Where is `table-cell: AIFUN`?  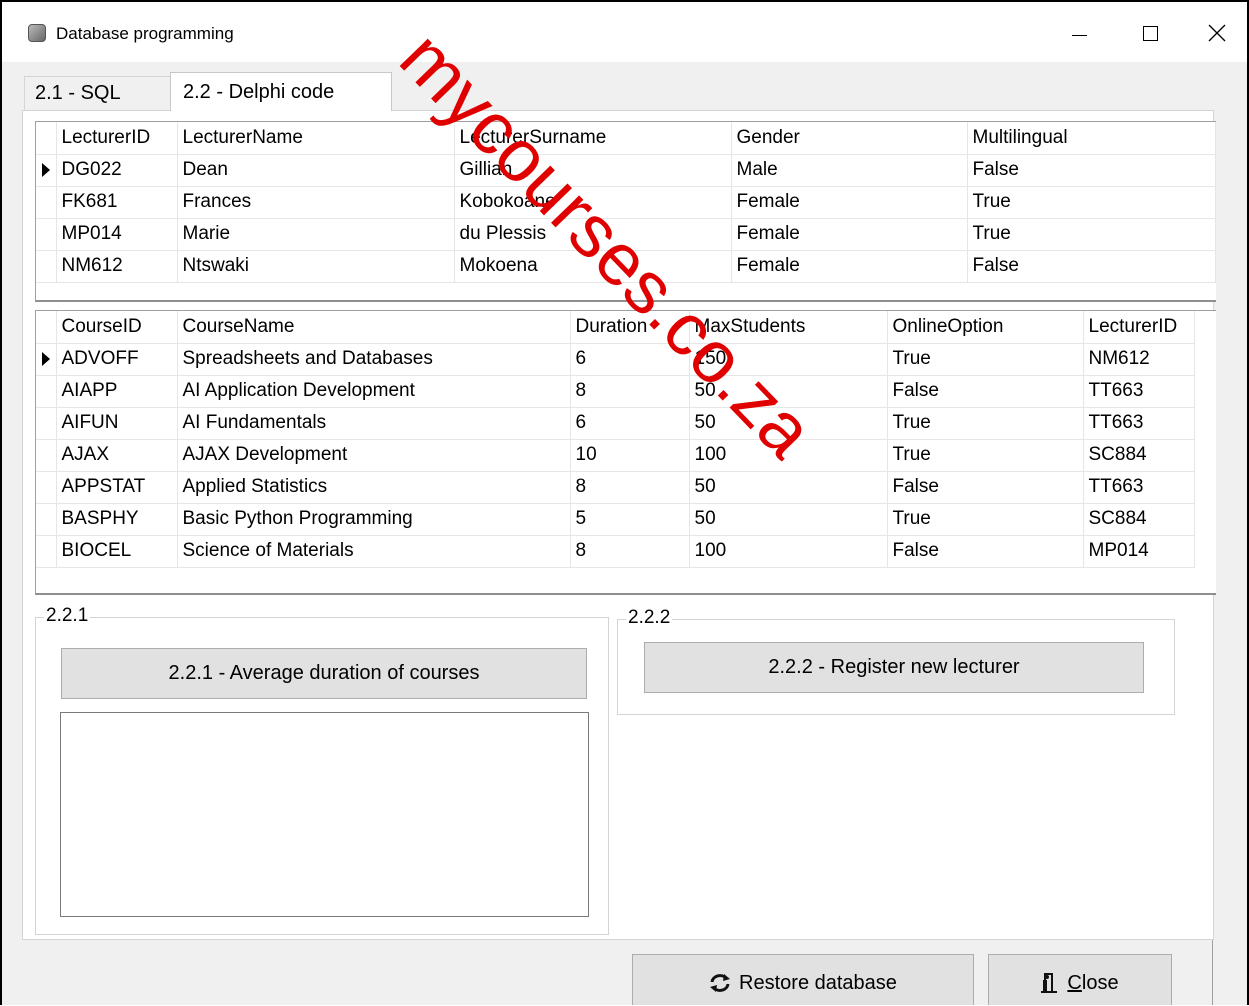
table-cell: AIFUN is located at coordinates (117, 423).